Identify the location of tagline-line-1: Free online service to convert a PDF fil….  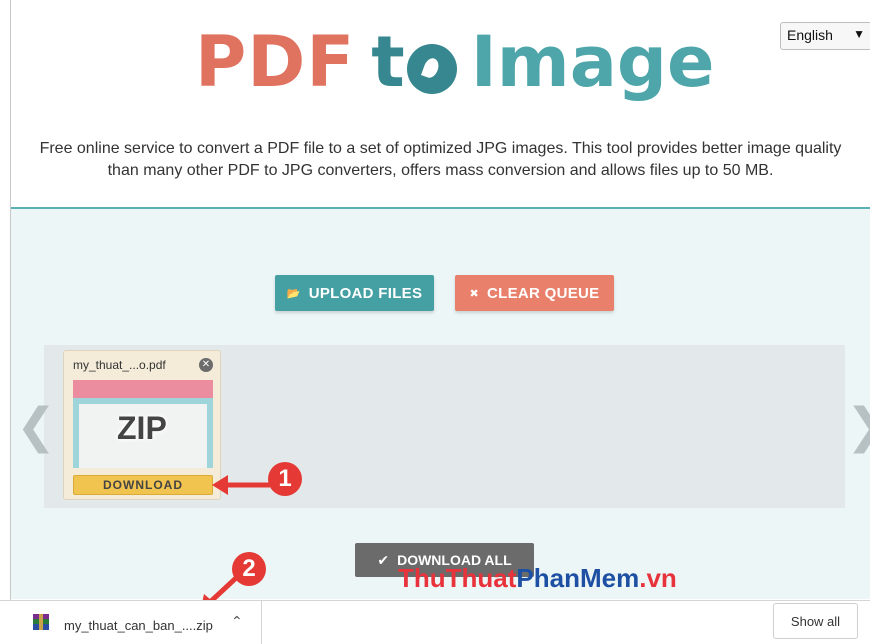
(440, 148).